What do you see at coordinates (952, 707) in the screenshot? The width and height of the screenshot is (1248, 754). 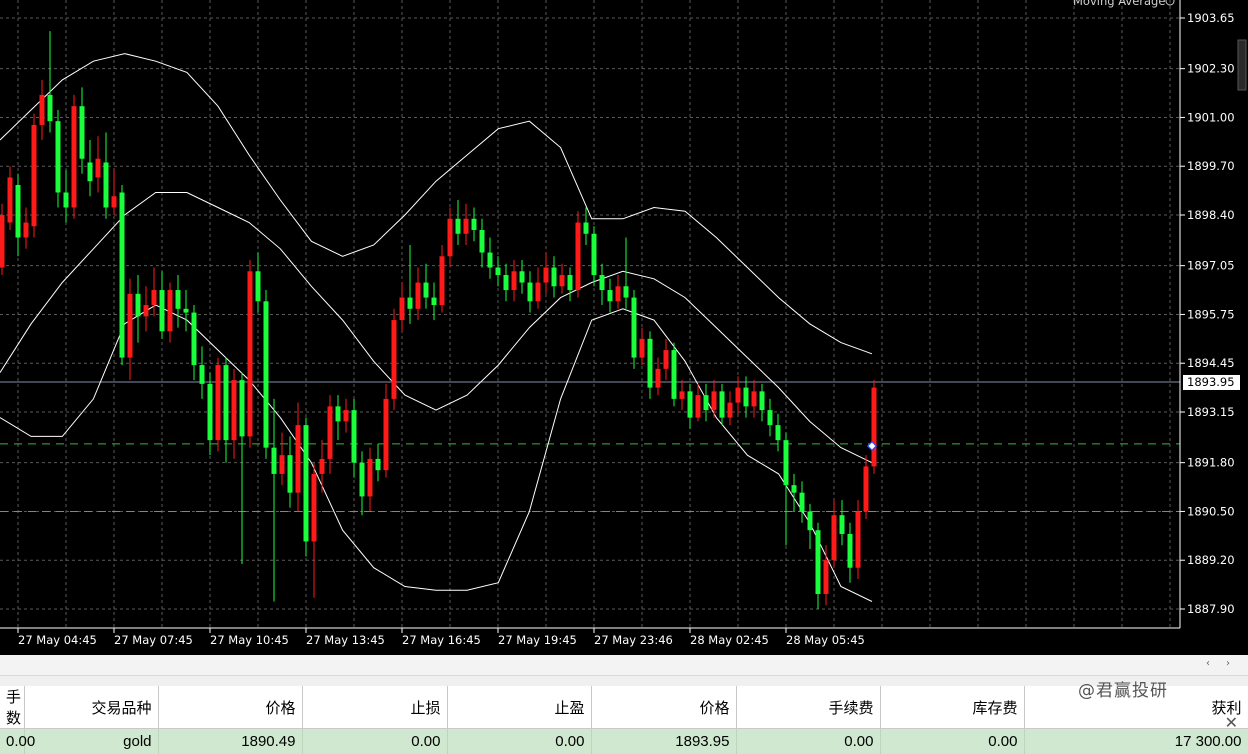 I see `header-swap: 库存费` at bounding box center [952, 707].